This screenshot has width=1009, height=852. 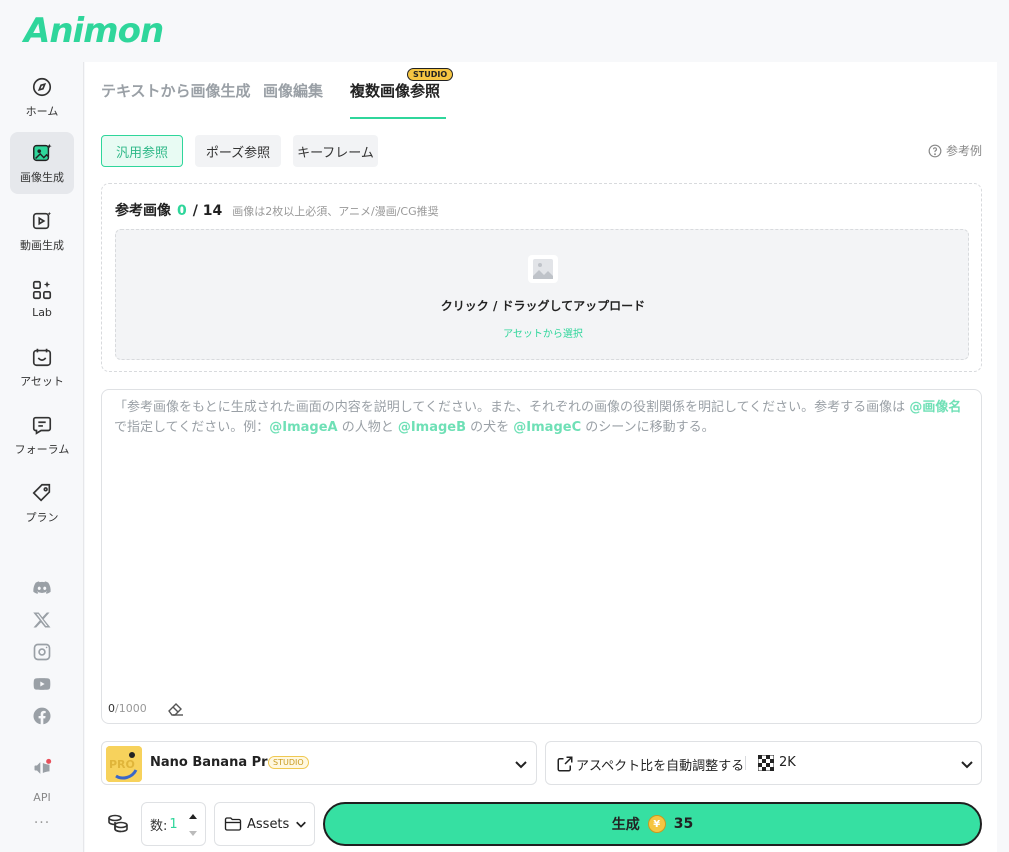 I want to click on youtube-icon, so click(x=42, y=684).